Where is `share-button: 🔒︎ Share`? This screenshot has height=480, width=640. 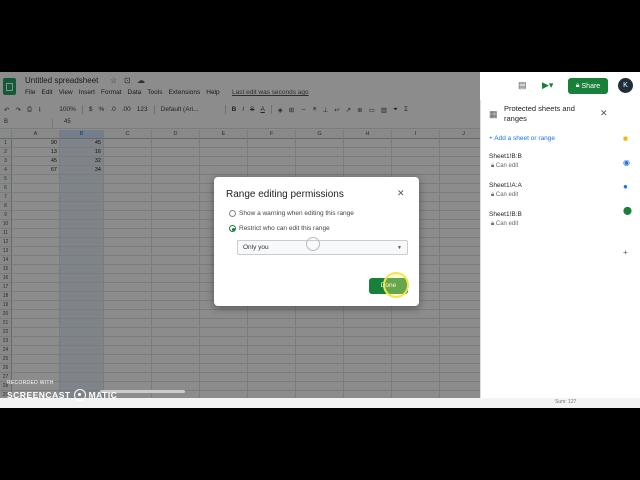
share-button: 🔒︎ Share is located at coordinates (588, 86).